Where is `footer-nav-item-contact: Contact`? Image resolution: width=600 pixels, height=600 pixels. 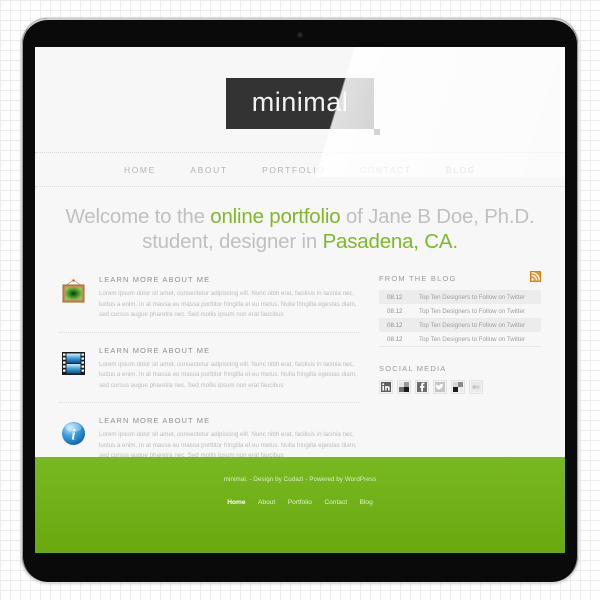
footer-nav-item-contact: Contact is located at coordinates (335, 502).